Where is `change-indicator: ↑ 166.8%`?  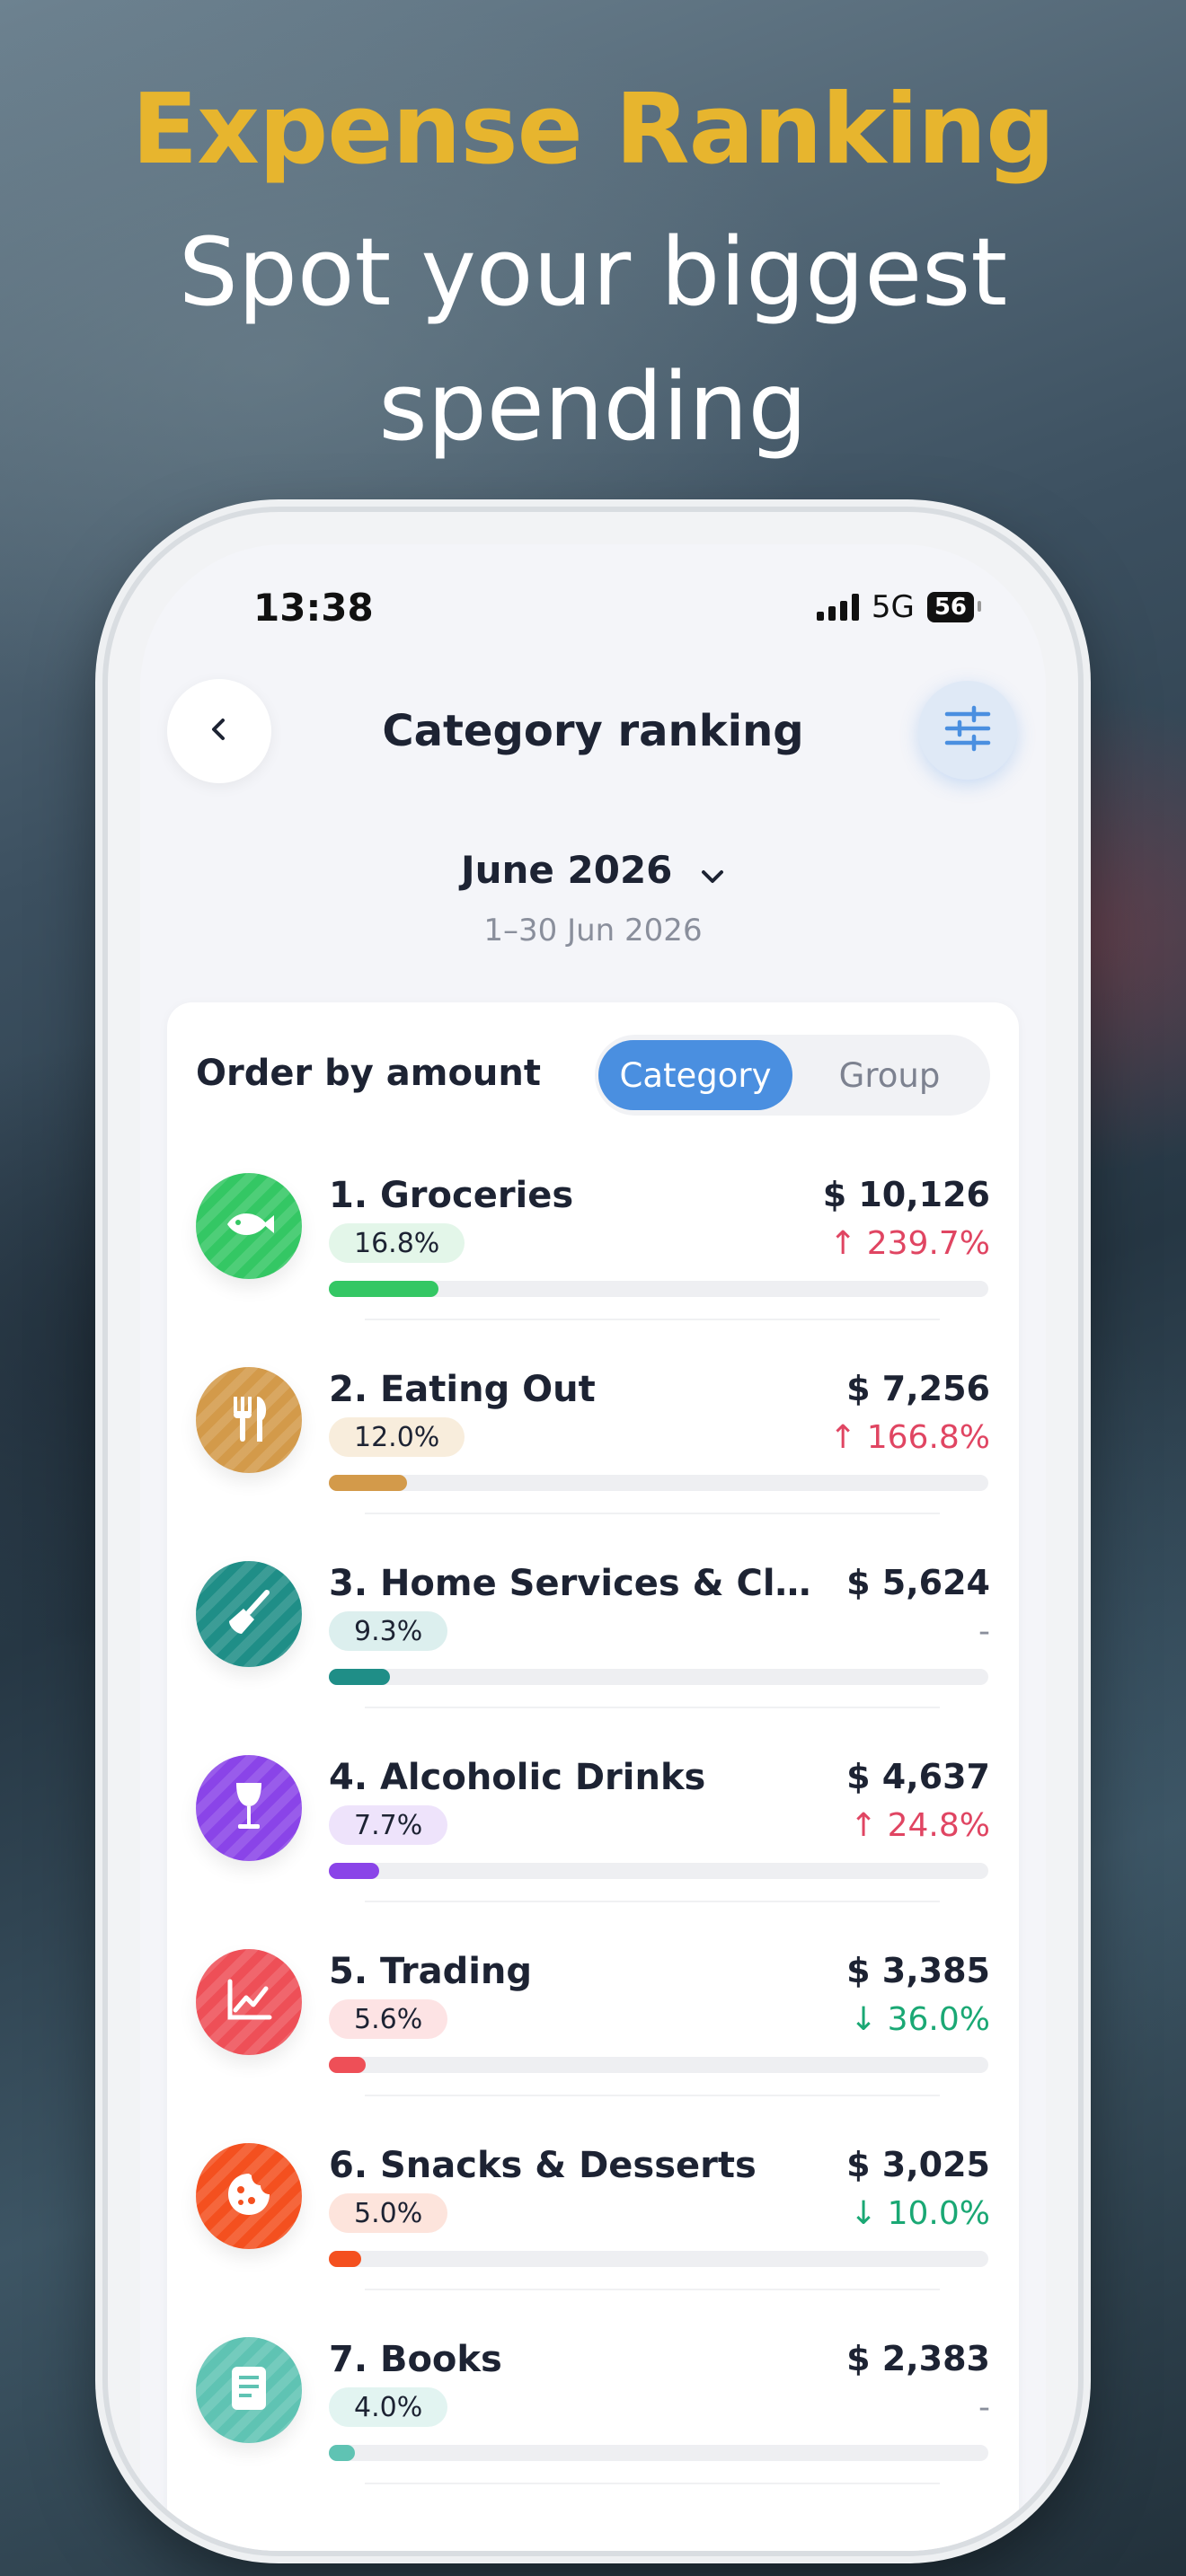 change-indicator: ↑ 166.8% is located at coordinates (909, 1437).